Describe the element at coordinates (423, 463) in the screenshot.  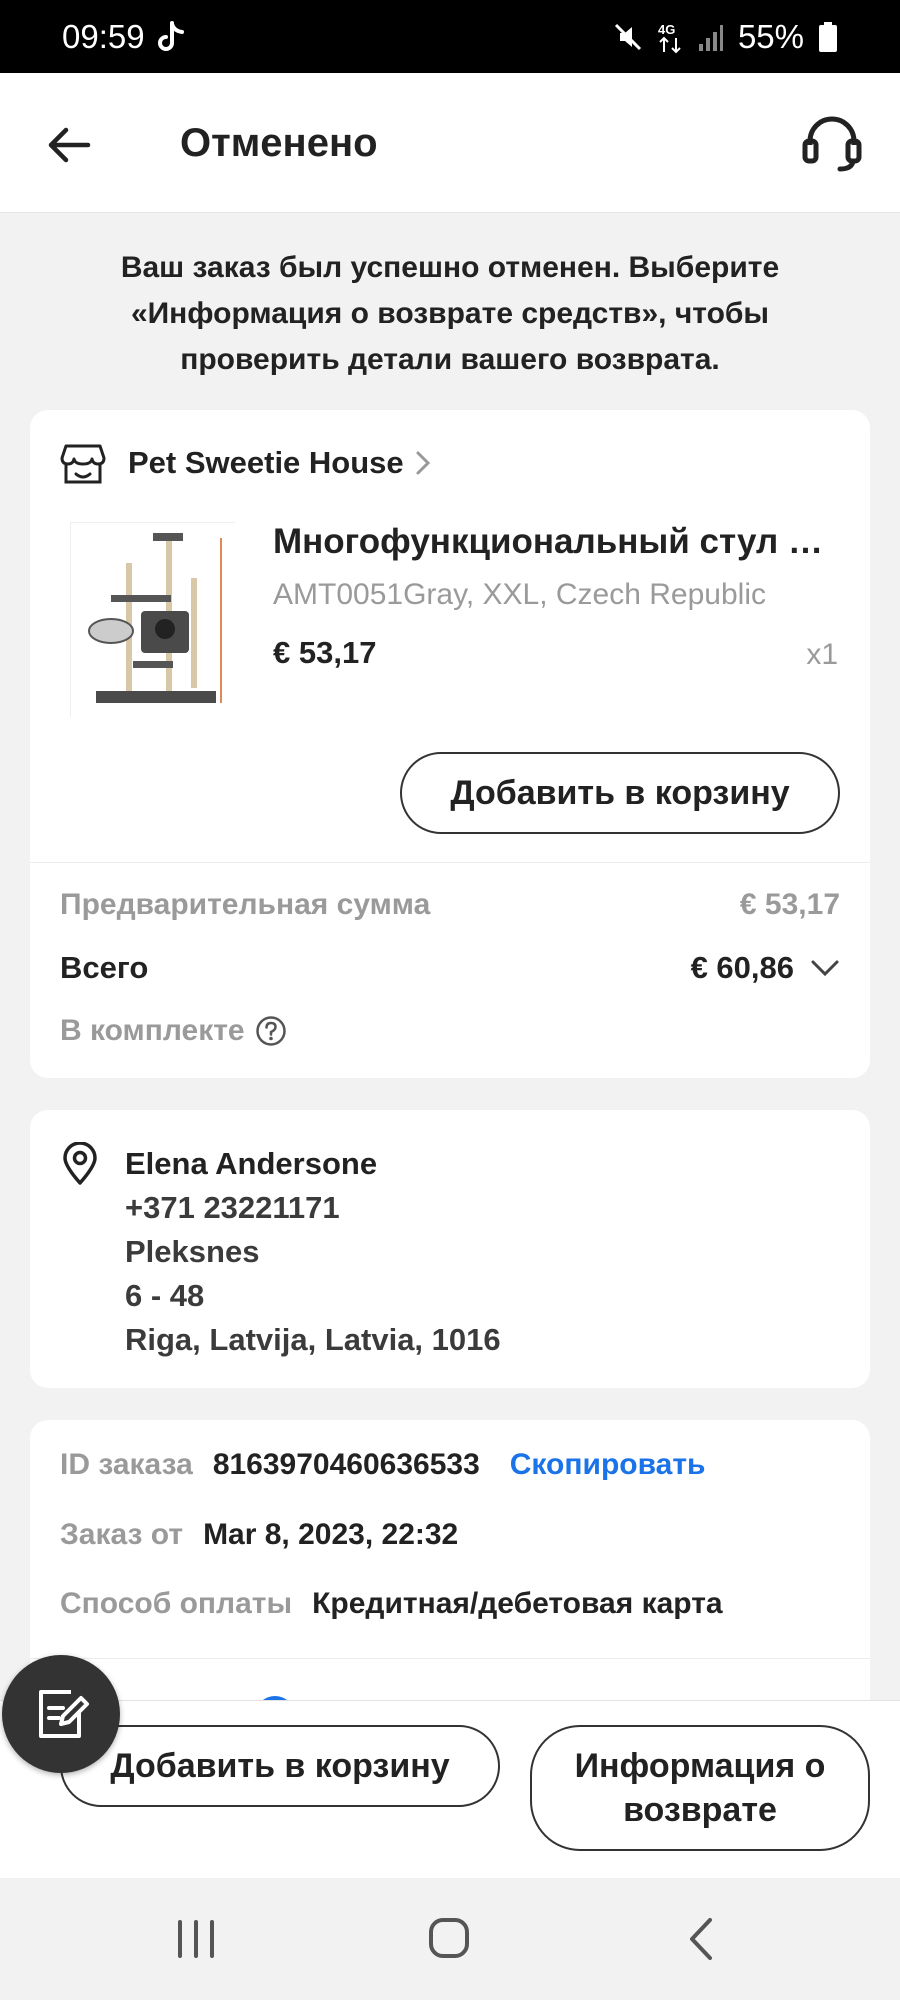
I see `chevron-right-icon` at that location.